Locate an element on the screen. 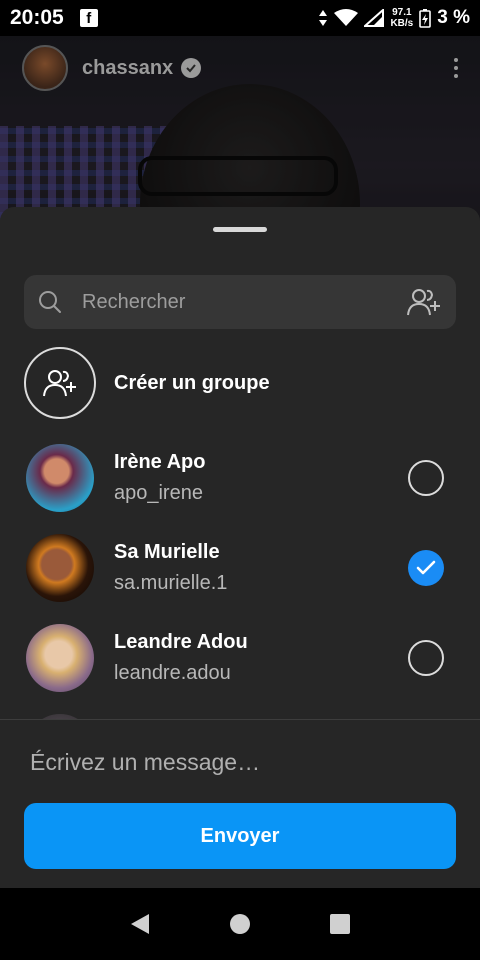  create-group-icon is located at coordinates (60, 383).